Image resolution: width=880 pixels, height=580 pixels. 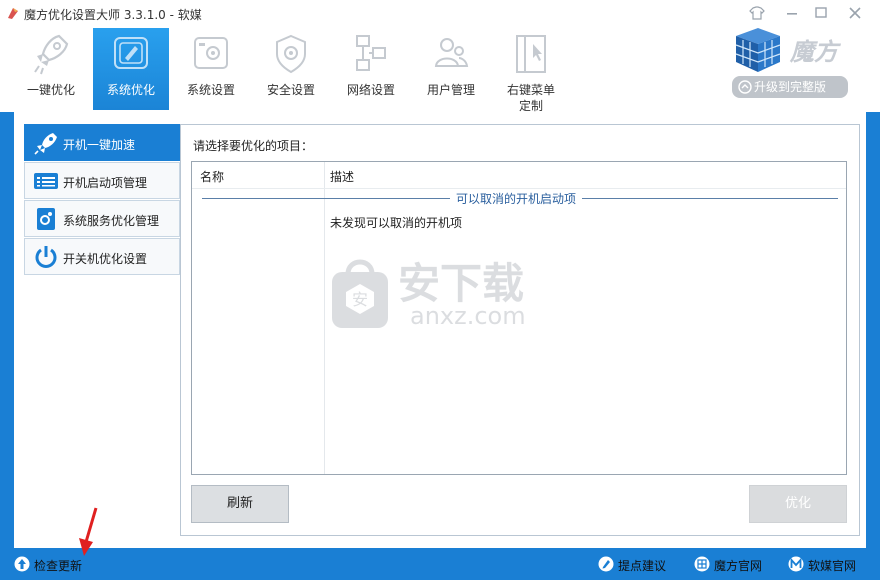 I want to click on upgrade-button: 升级到完整版, so click(x=790, y=87).